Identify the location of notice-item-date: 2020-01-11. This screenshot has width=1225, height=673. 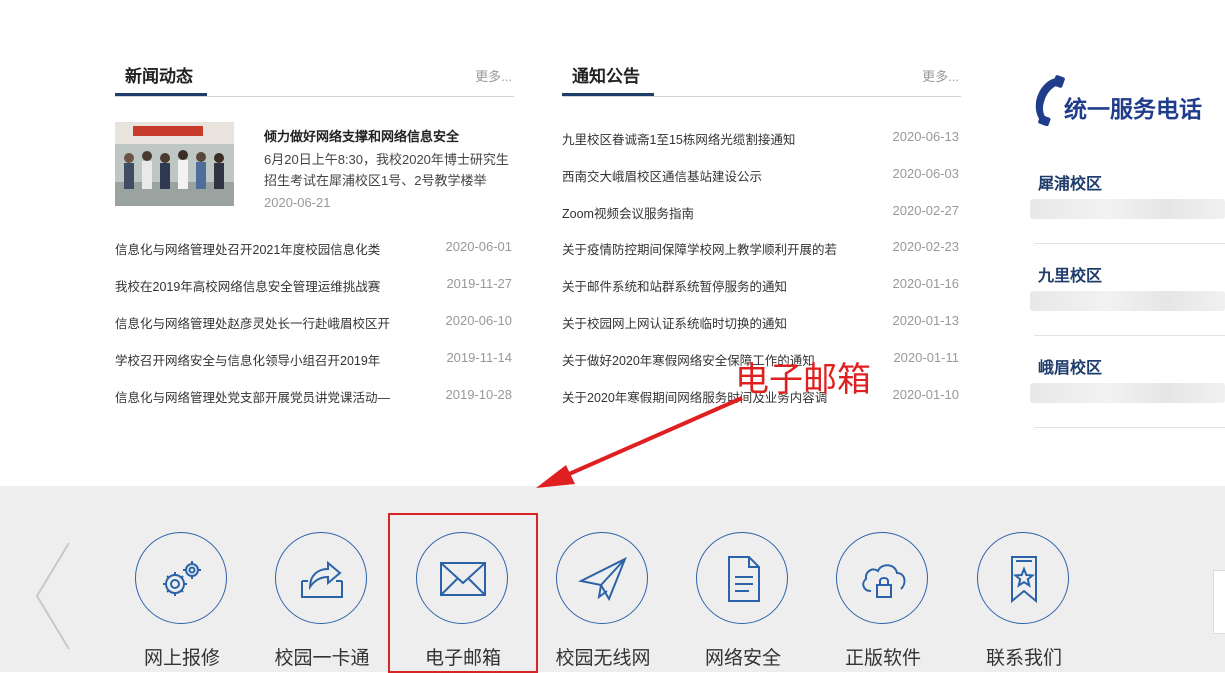
(926, 357).